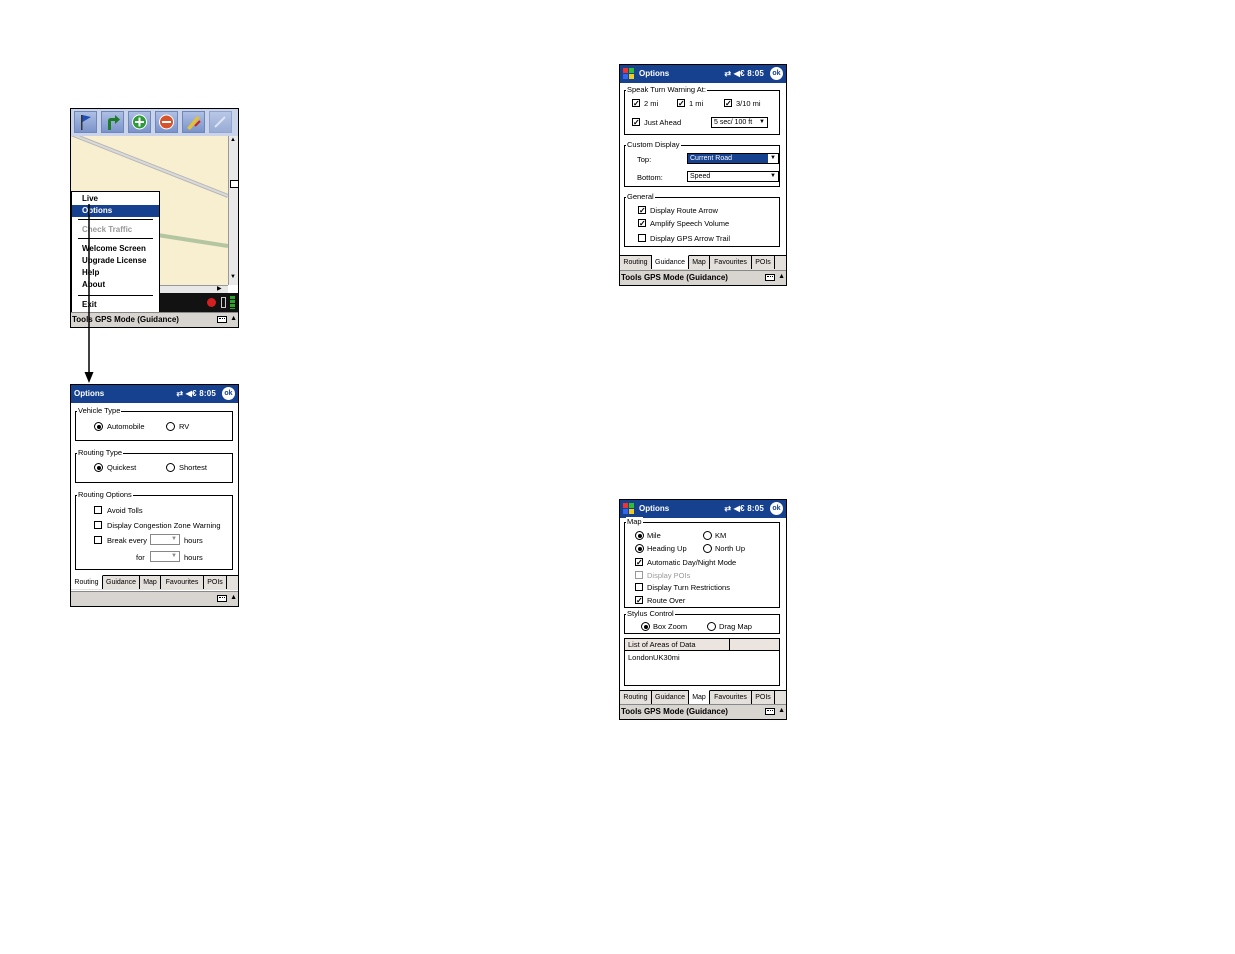 The image size is (1235, 954). Describe the element at coordinates (112, 122) in the screenshot. I see `turn-arrow-icon` at that location.